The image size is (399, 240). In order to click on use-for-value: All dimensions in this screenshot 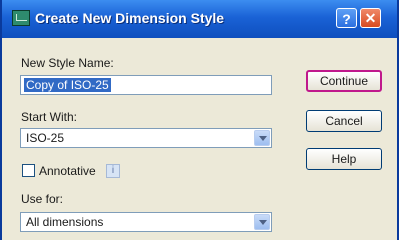, I will do `click(65, 222)`.